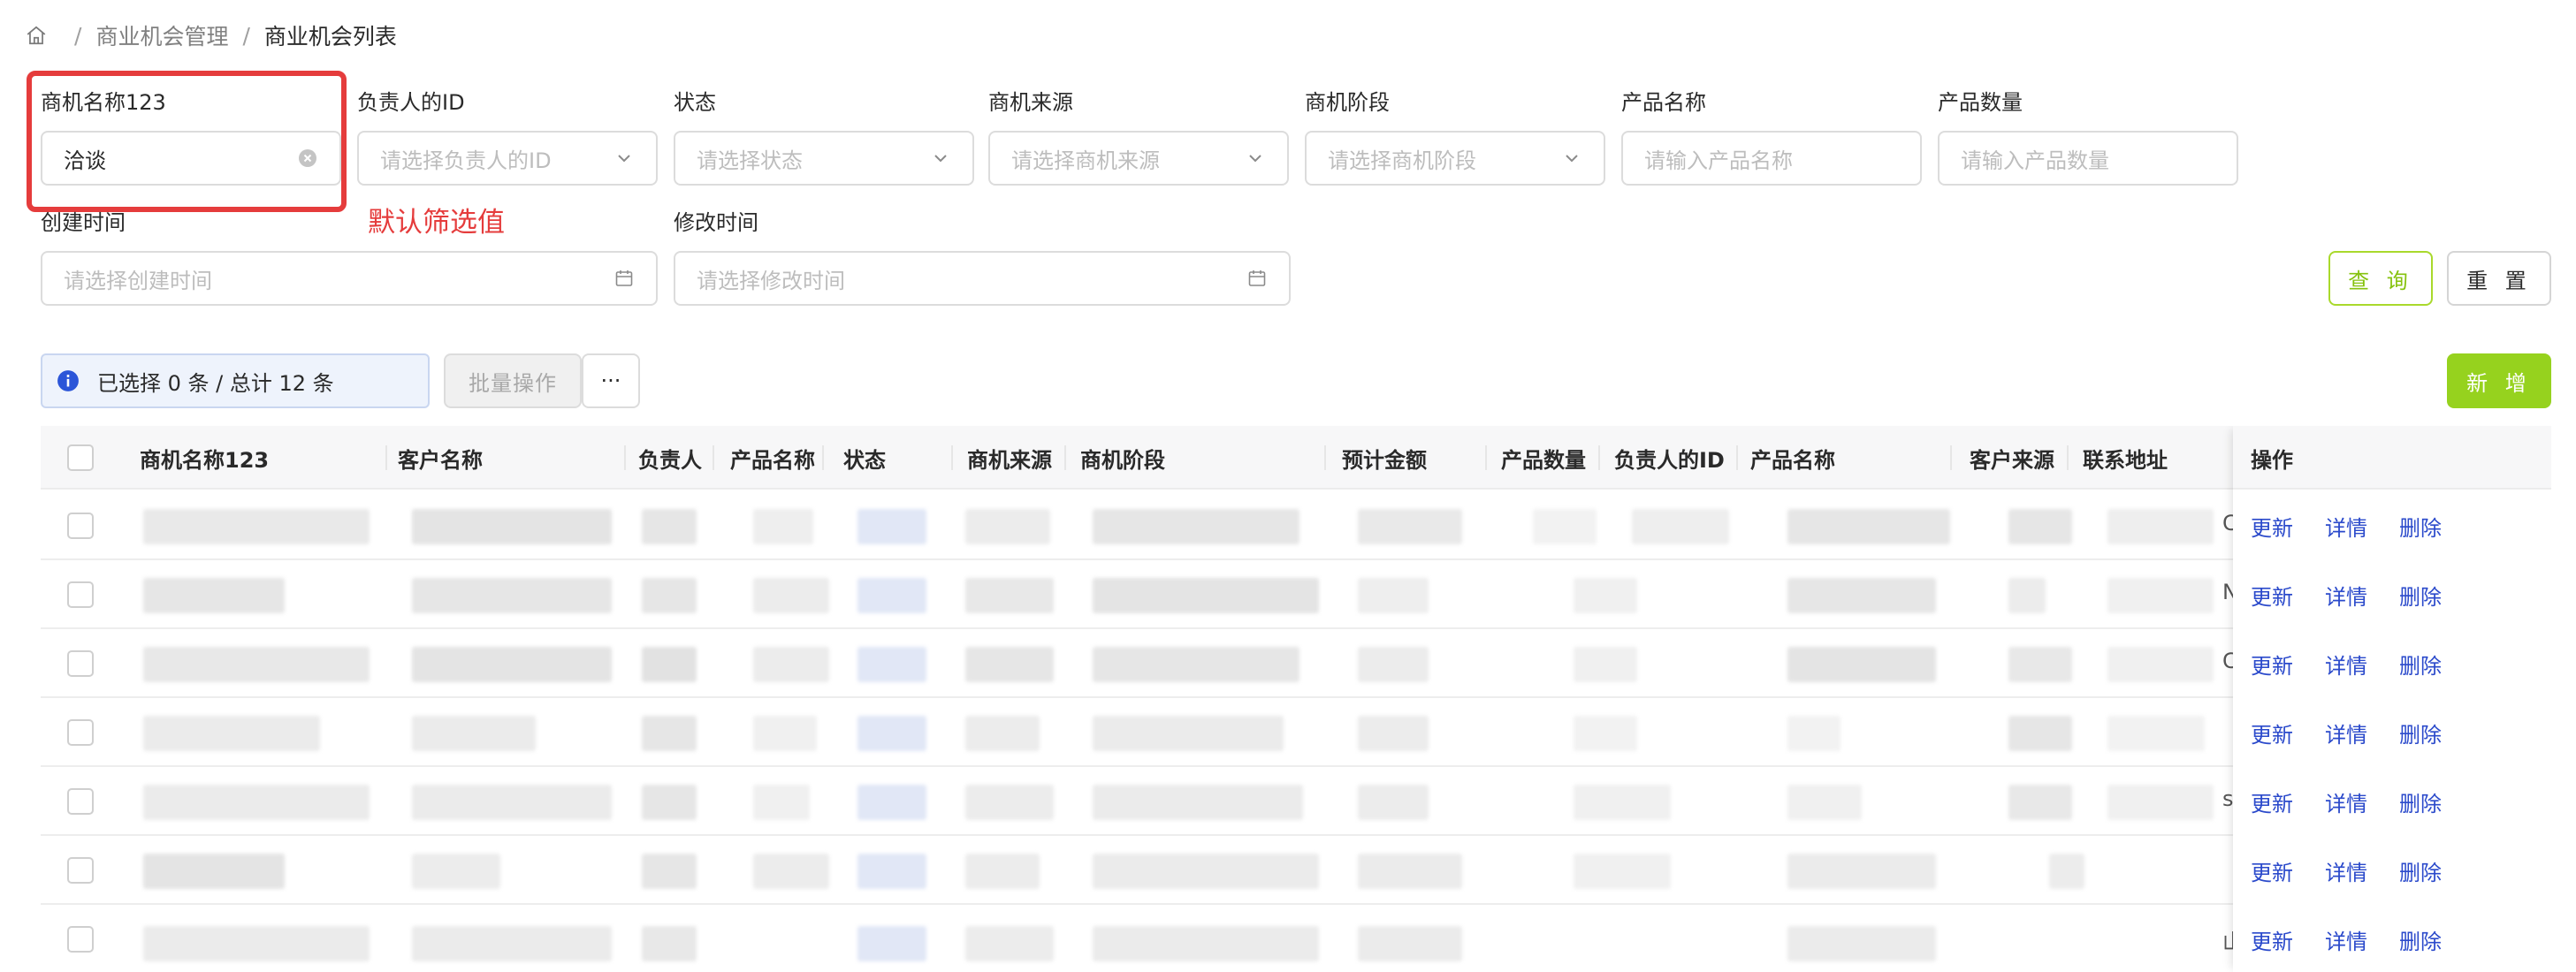 Image resolution: width=2576 pixels, height=972 pixels. What do you see at coordinates (1718, 161) in the screenshot?
I see `product-name-placeholder: 请输入产品名称` at bounding box center [1718, 161].